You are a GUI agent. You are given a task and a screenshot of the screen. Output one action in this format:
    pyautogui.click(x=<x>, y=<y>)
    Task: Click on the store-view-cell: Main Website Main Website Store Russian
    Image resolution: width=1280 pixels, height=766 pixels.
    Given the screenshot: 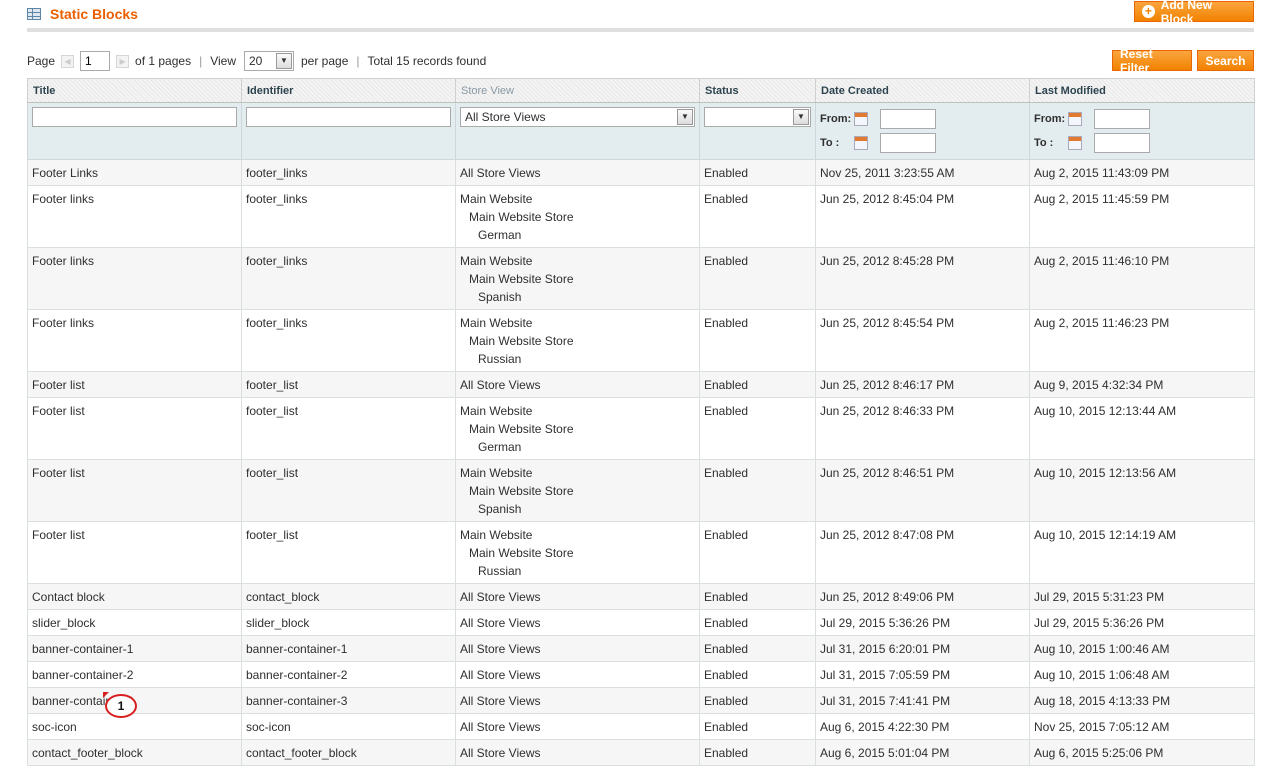 What is the action you would take?
    pyautogui.click(x=577, y=340)
    